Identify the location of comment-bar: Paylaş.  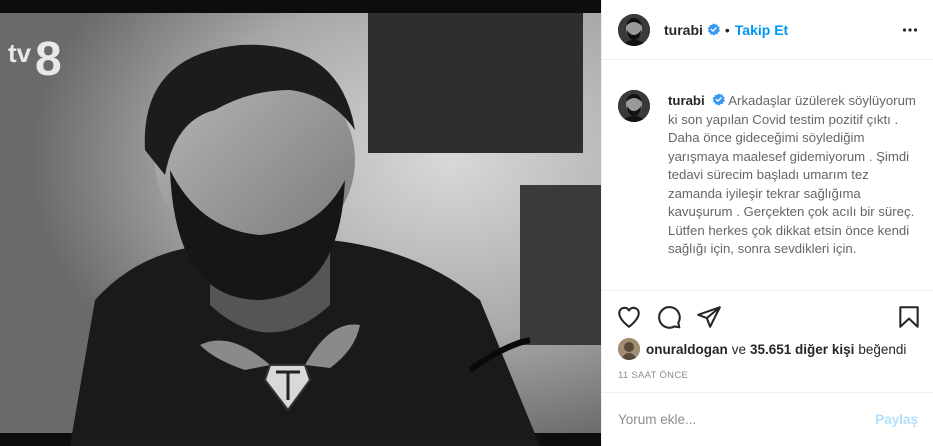
(767, 419).